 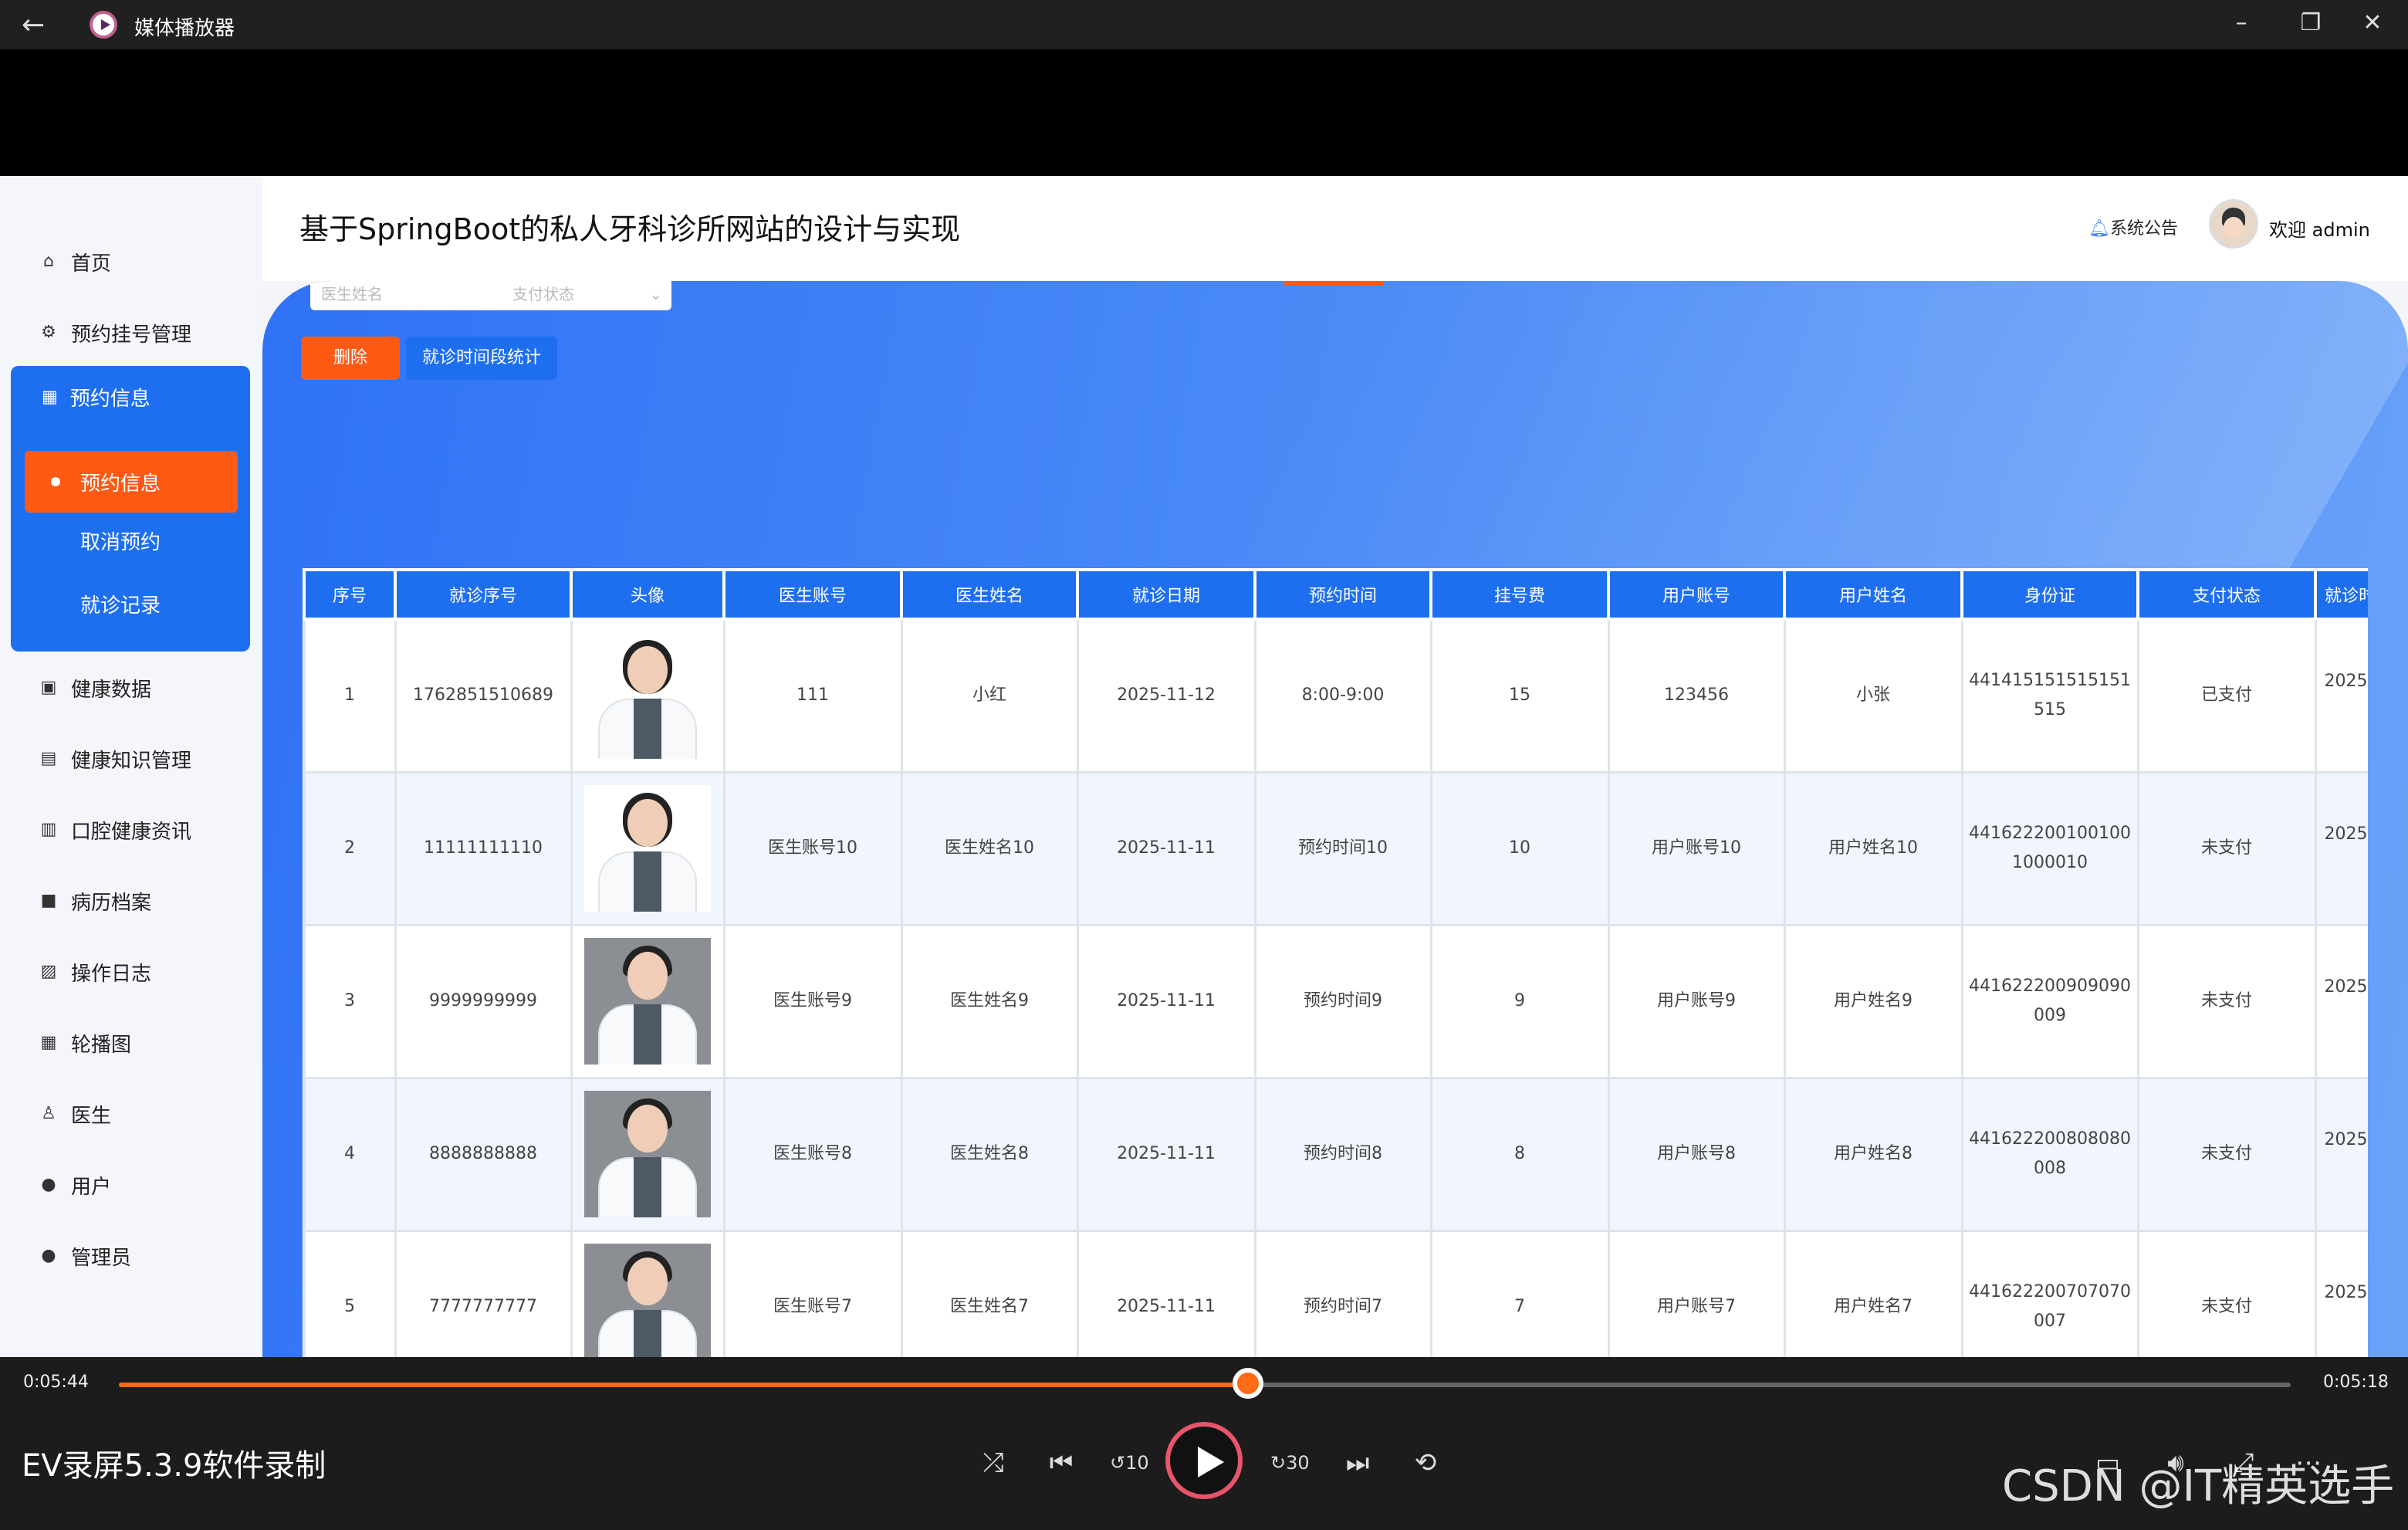 What do you see at coordinates (2319, 229) in the screenshot?
I see `welcome-text: 欢迎 admin` at bounding box center [2319, 229].